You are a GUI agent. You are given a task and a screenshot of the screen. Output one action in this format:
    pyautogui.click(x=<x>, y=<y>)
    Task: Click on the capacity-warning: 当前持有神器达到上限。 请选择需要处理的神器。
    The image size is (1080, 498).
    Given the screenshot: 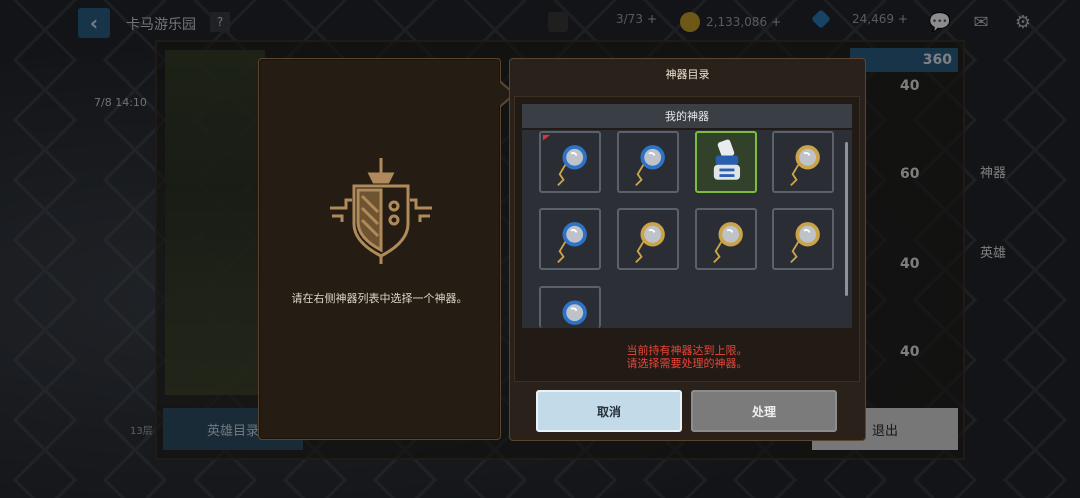 What is the action you would take?
    pyautogui.click(x=687, y=357)
    